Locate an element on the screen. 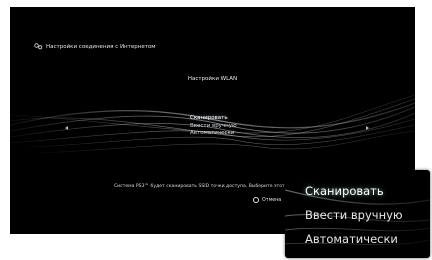  cancel-label: Отмена is located at coordinates (272, 200).